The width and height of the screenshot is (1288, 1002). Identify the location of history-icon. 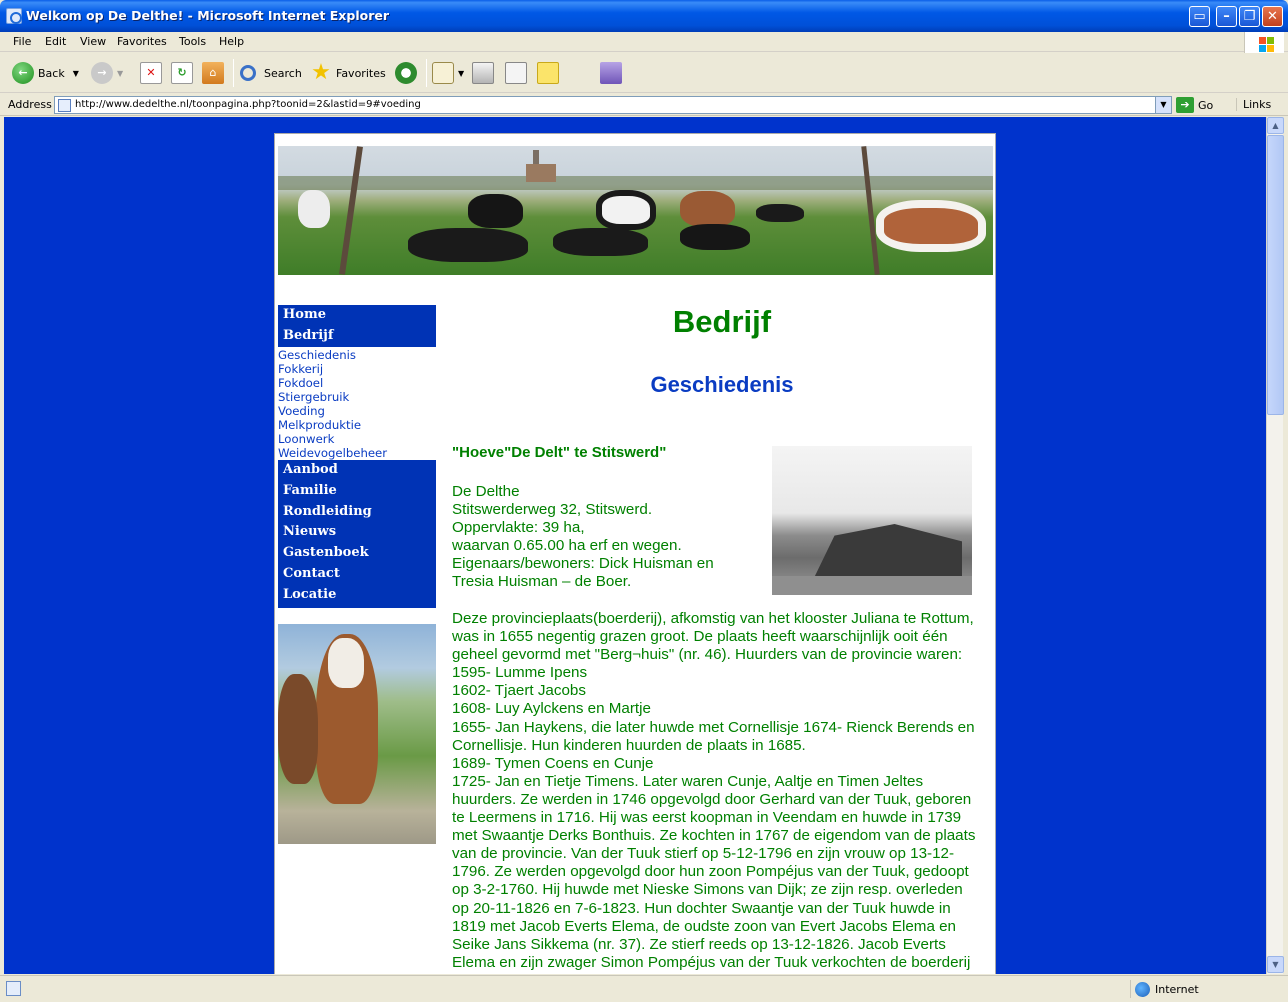
(406, 73).